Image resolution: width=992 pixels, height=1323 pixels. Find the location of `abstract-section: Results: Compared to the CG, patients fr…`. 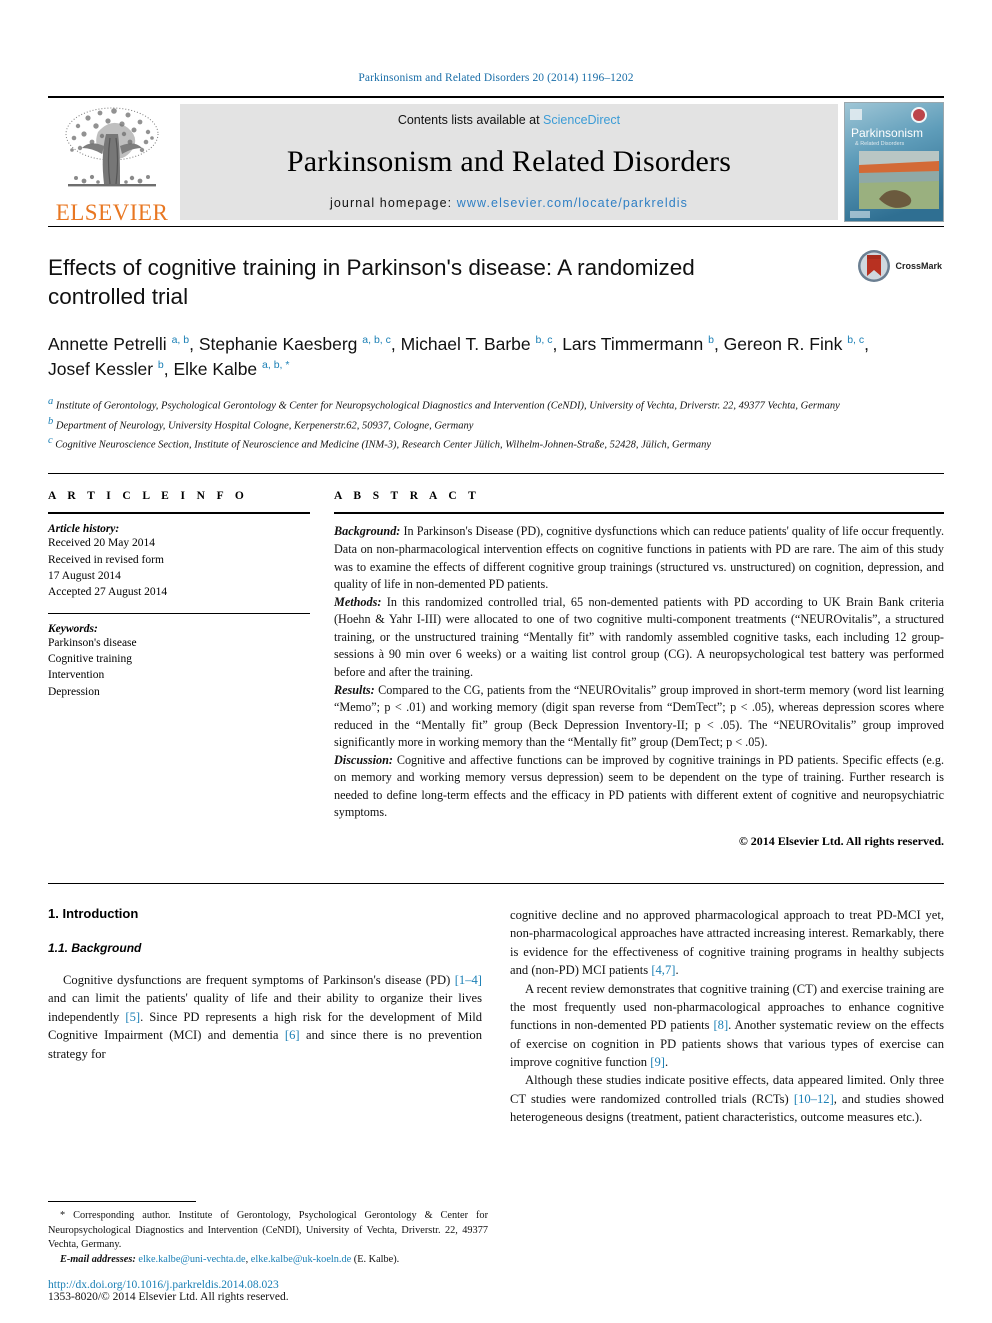

abstract-section: Results: Compared to the CG, patients fr… is located at coordinates (639, 717).